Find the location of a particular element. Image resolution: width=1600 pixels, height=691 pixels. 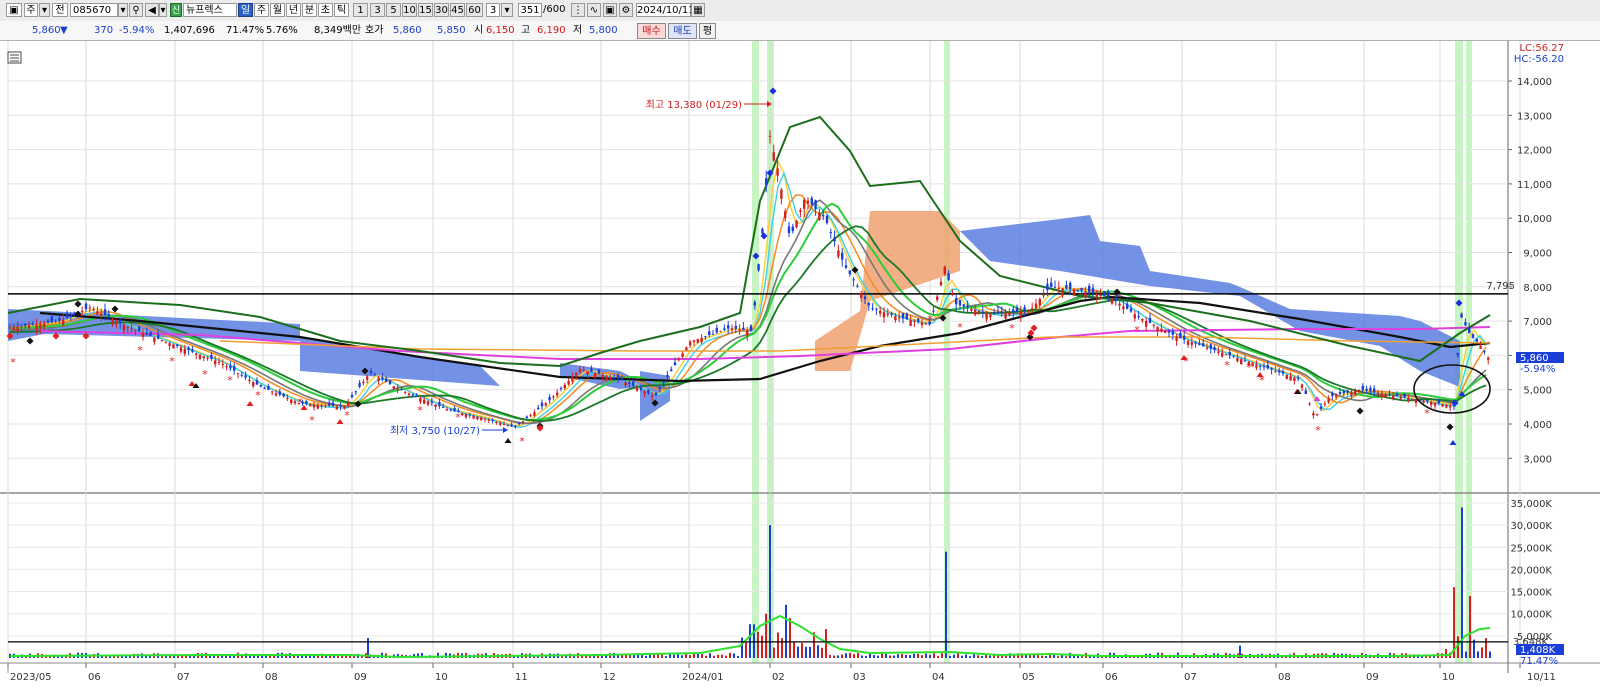

minute-select: 3 is located at coordinates (493, 10).